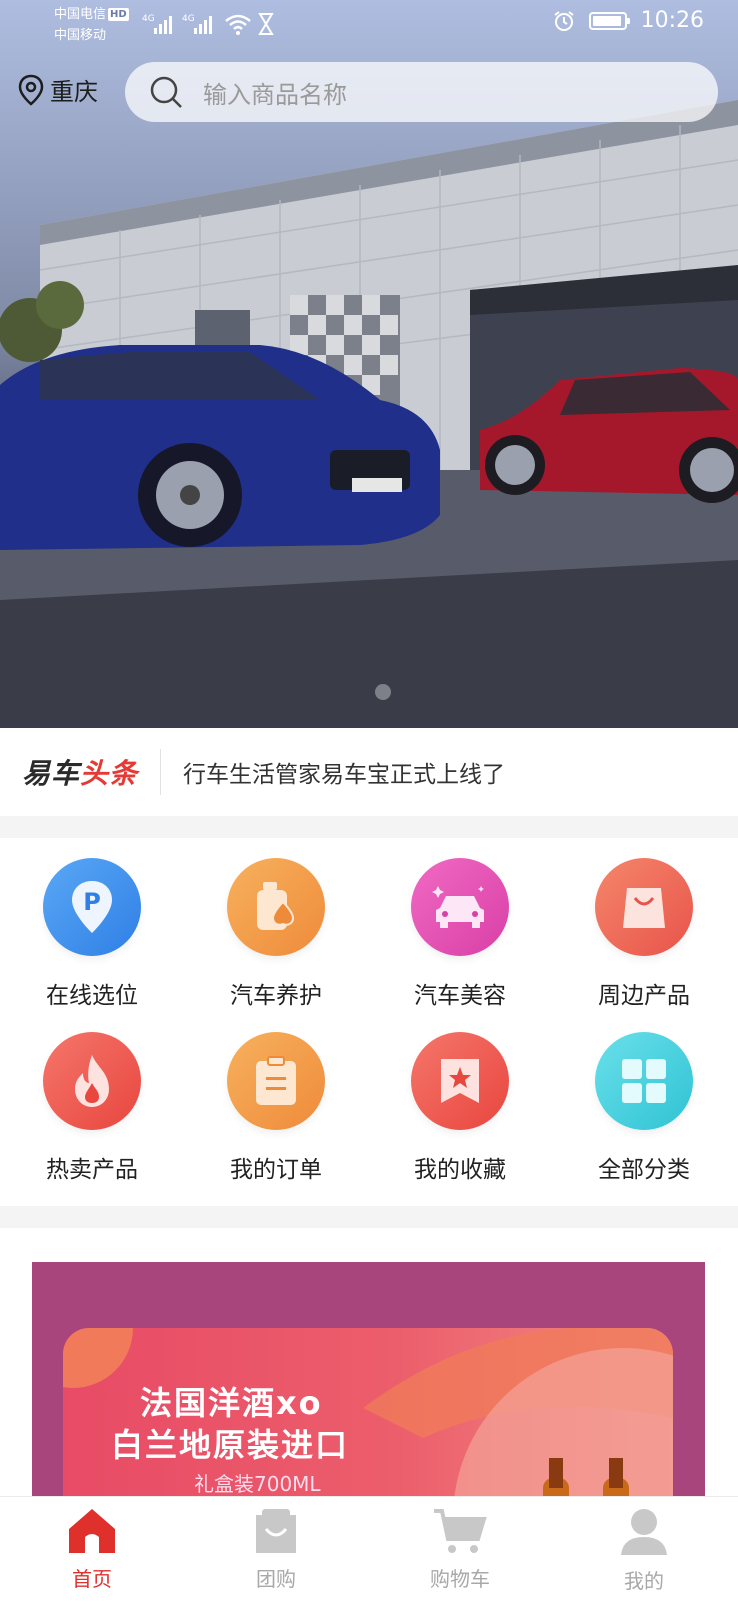  Describe the element at coordinates (460, 996) in the screenshot. I see `menu-label: 汽车美容` at that location.